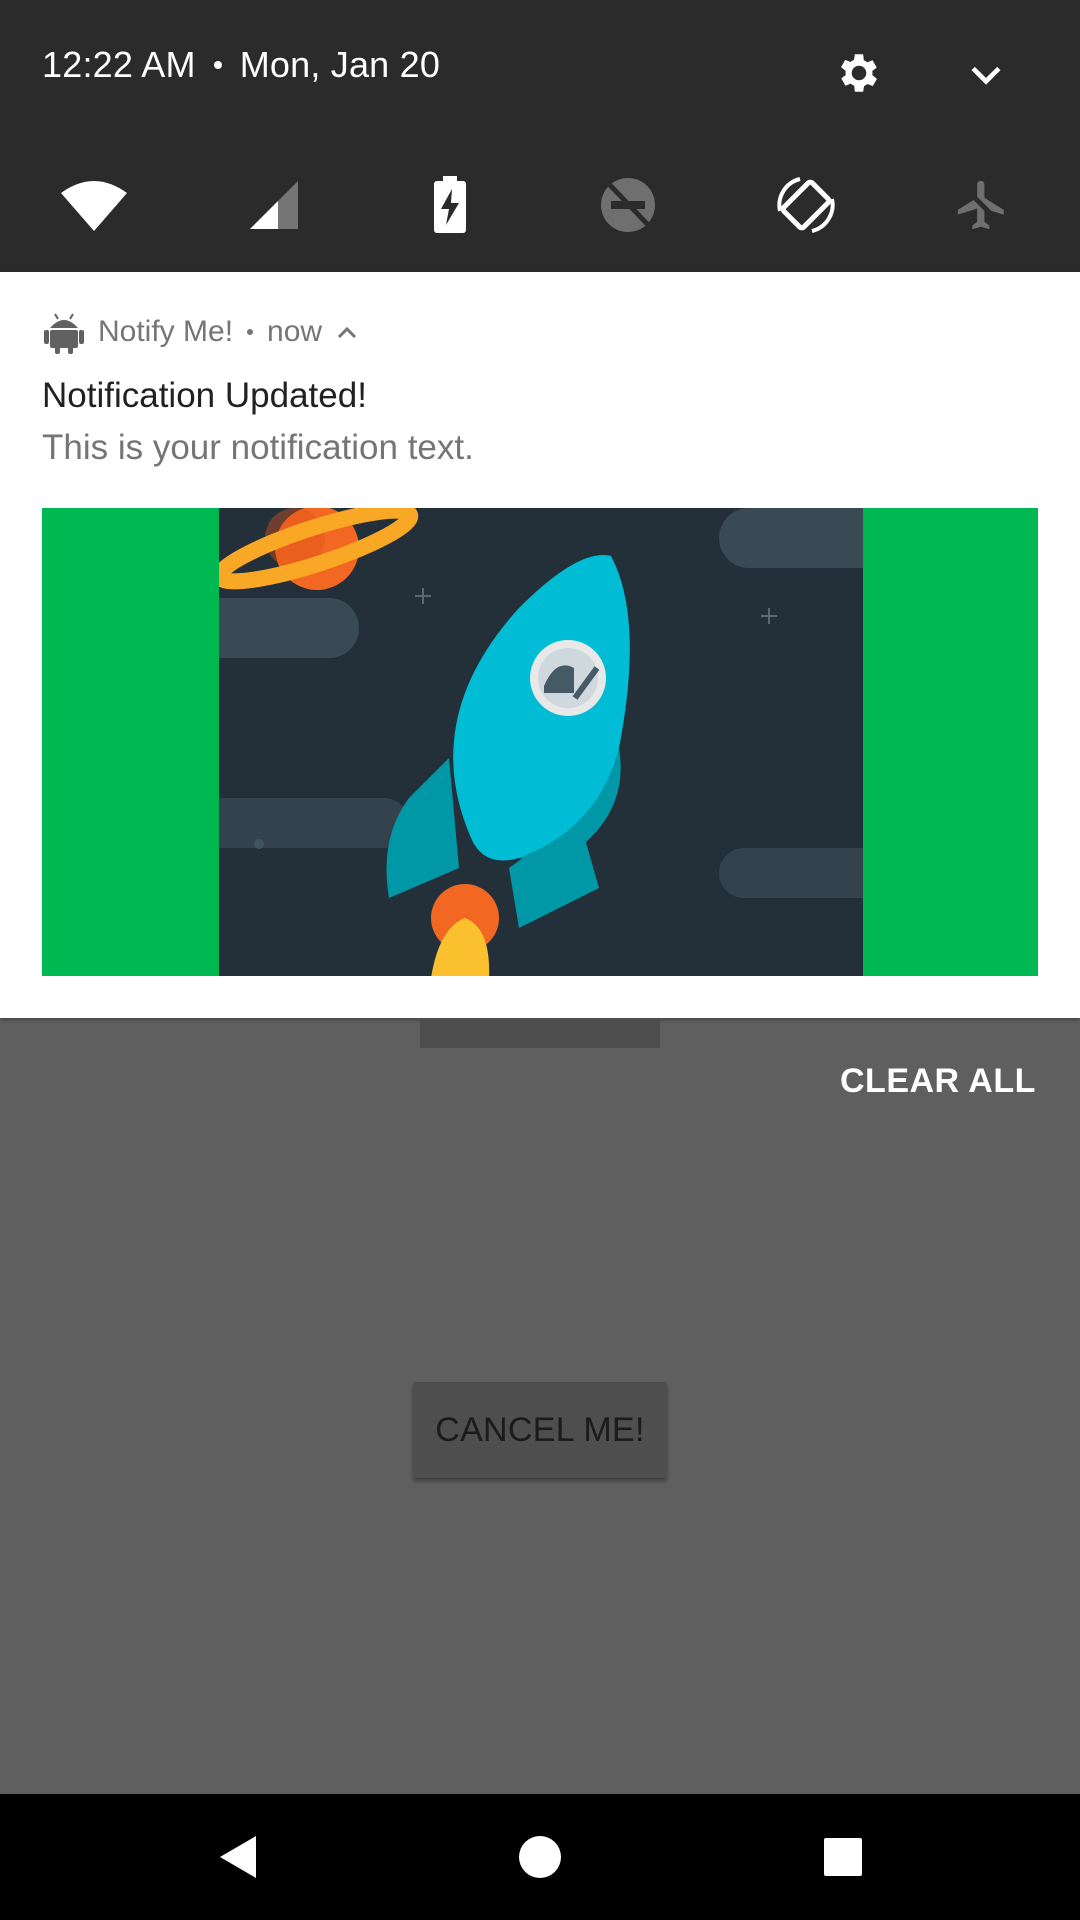  Describe the element at coordinates (295, 331) in the screenshot. I see `notification-time: now` at that location.